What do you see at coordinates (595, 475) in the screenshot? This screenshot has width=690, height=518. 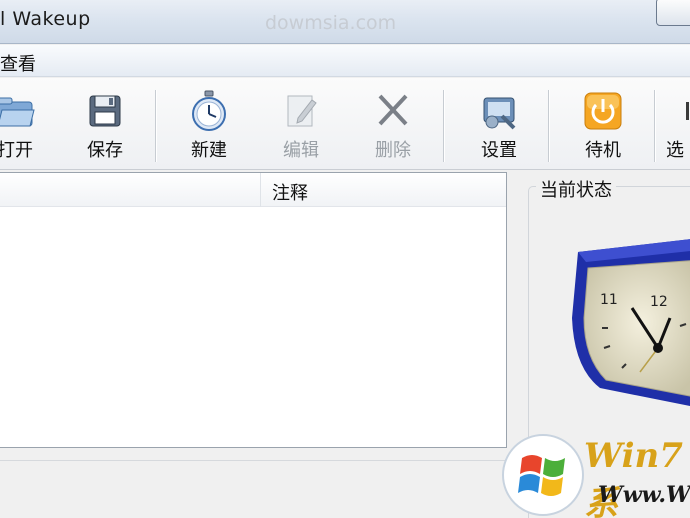 I see `win7-watermark: Win7系 Www.W` at bounding box center [595, 475].